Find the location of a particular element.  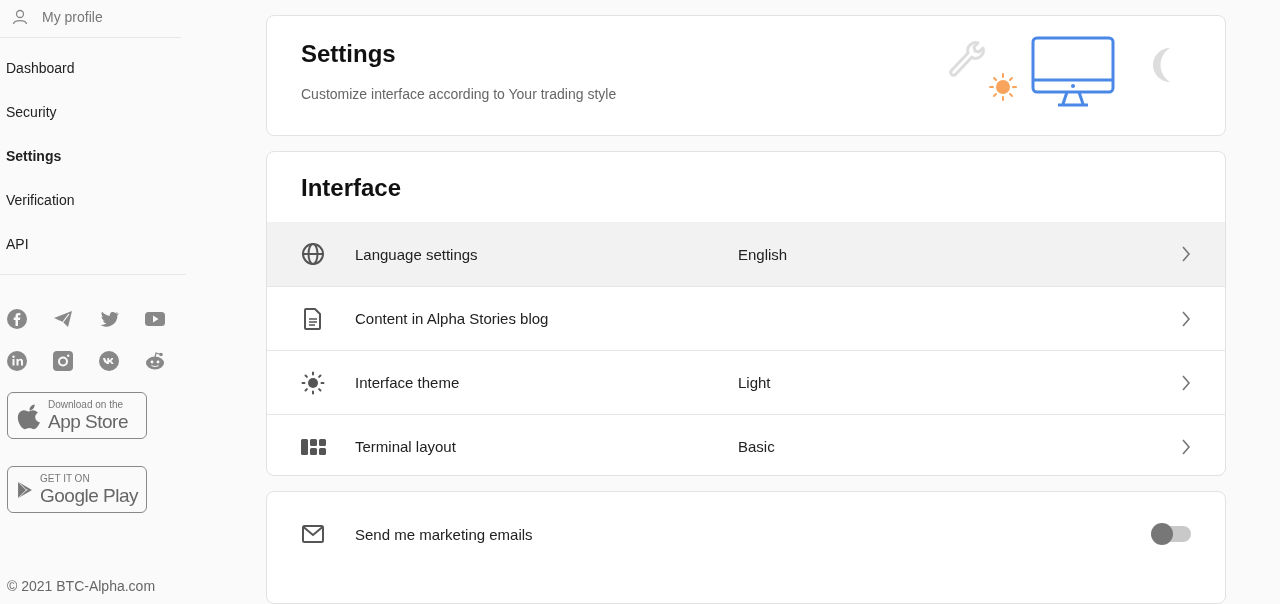

toggle-switch is located at coordinates (1172, 534).